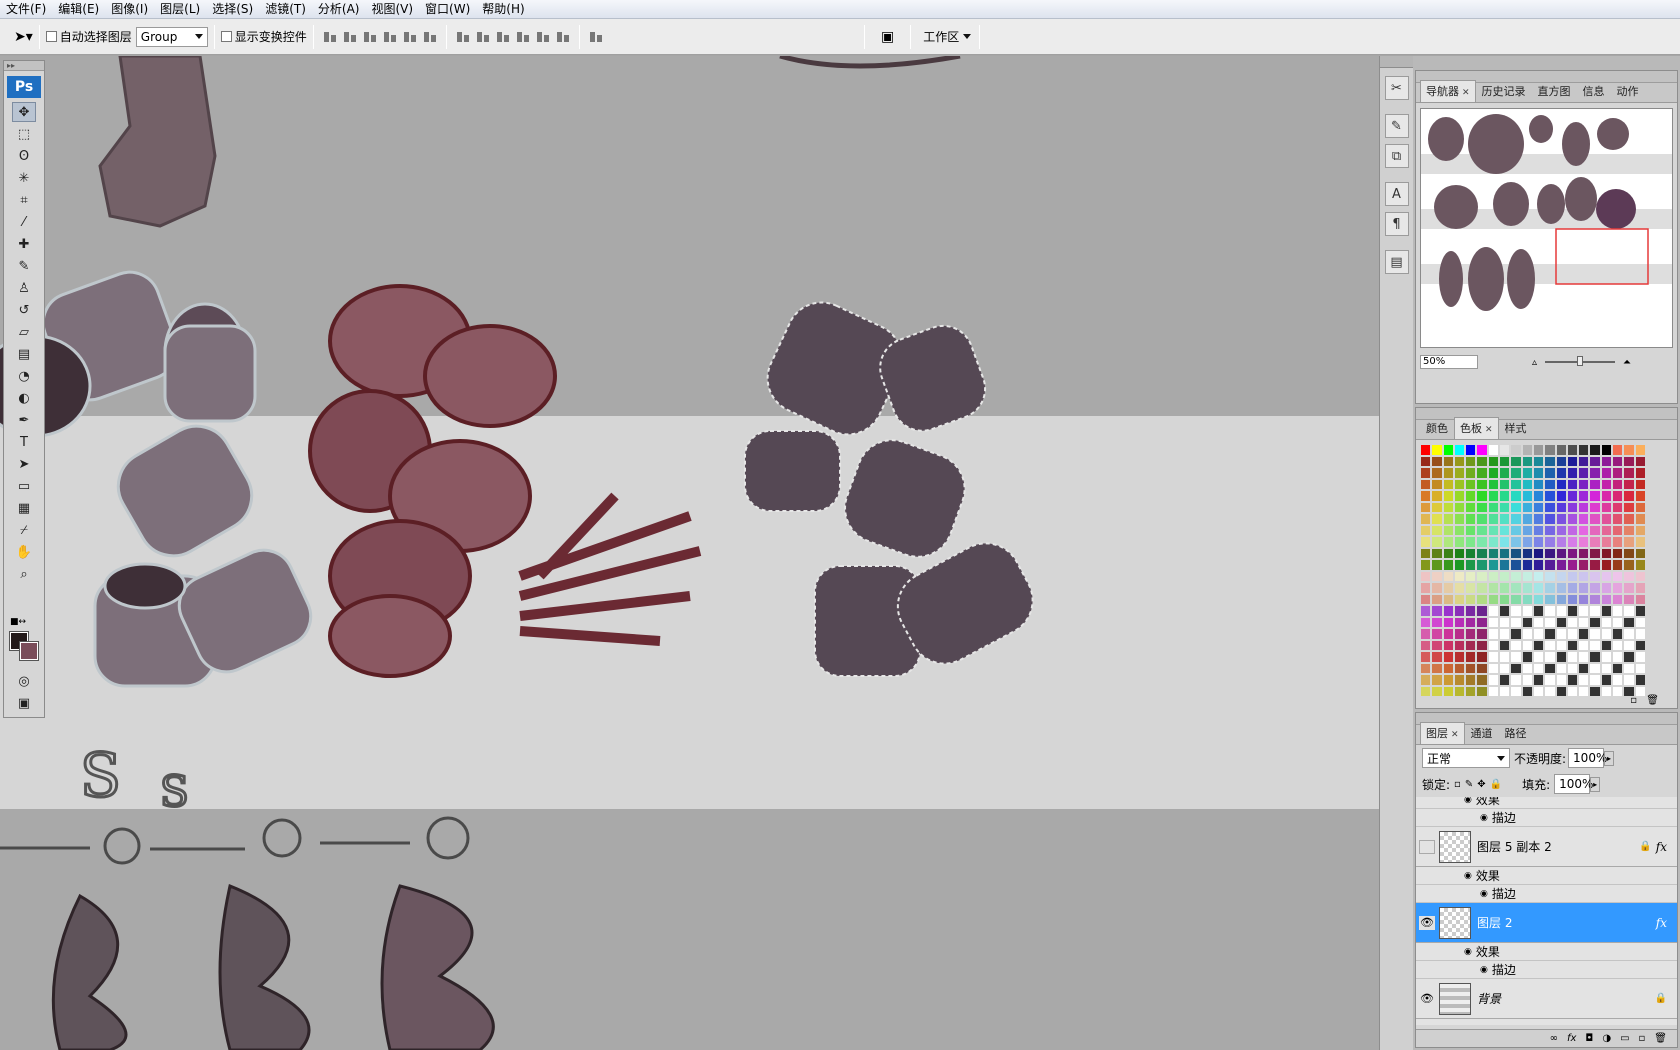 Image resolution: width=1680 pixels, height=1050 pixels. I want to click on path-selection-tool-icon: ➤, so click(24, 464).